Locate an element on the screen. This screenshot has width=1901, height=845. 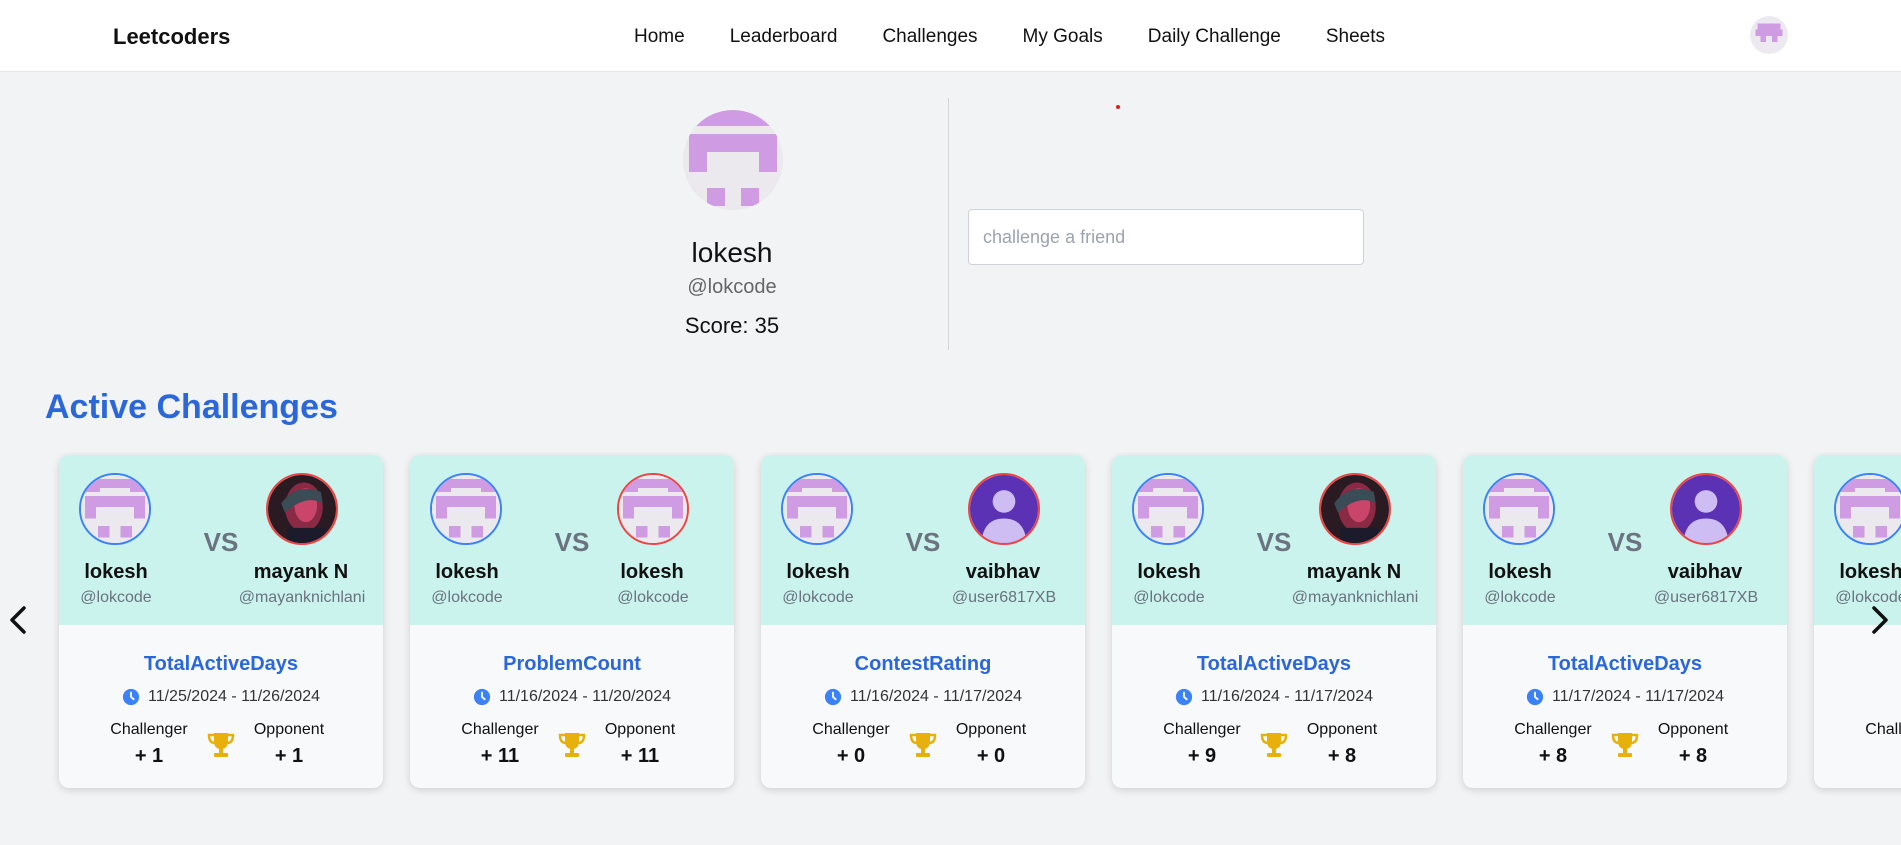
user-avatar-menu is located at coordinates (1769, 35).